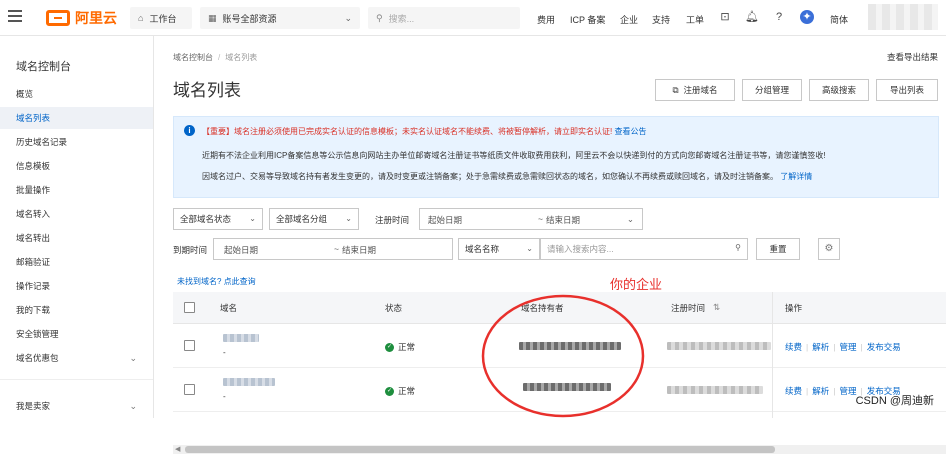 This screenshot has height=454, width=946. What do you see at coordinates (394, 308) in the screenshot?
I see `col-status: 状态` at bounding box center [394, 308].